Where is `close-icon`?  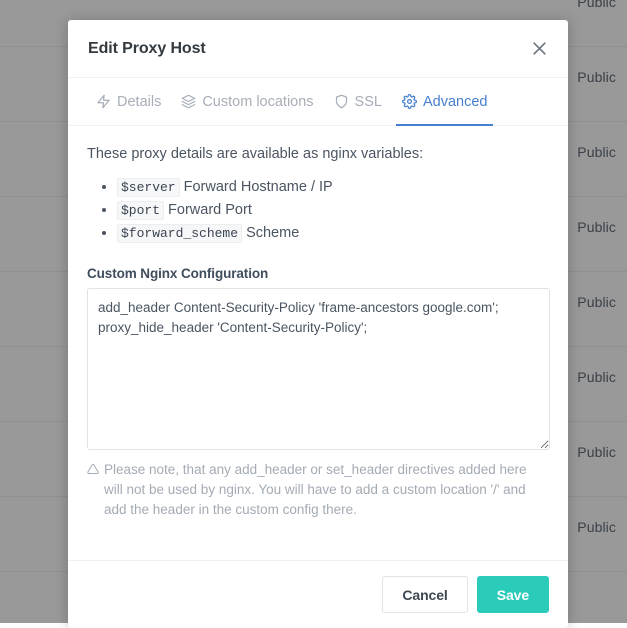
close-icon is located at coordinates (539, 49).